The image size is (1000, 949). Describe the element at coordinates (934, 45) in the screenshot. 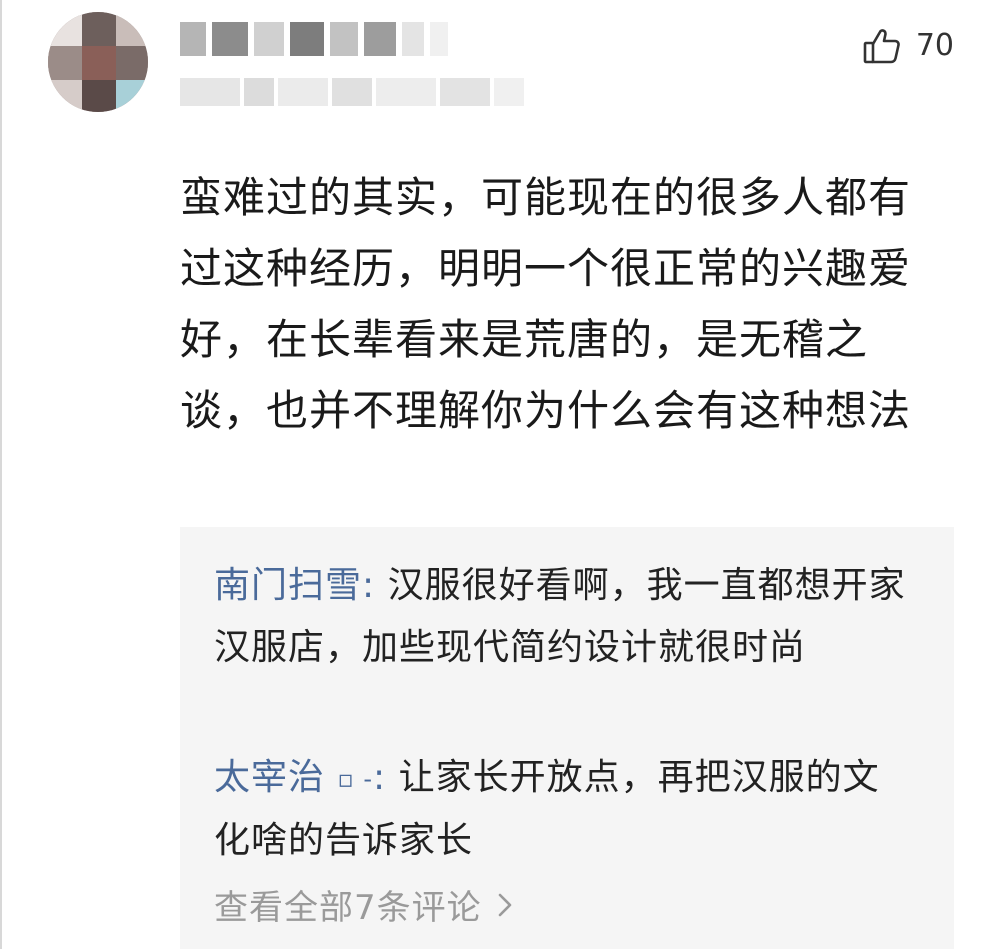

I see `like-count: 70` at that location.